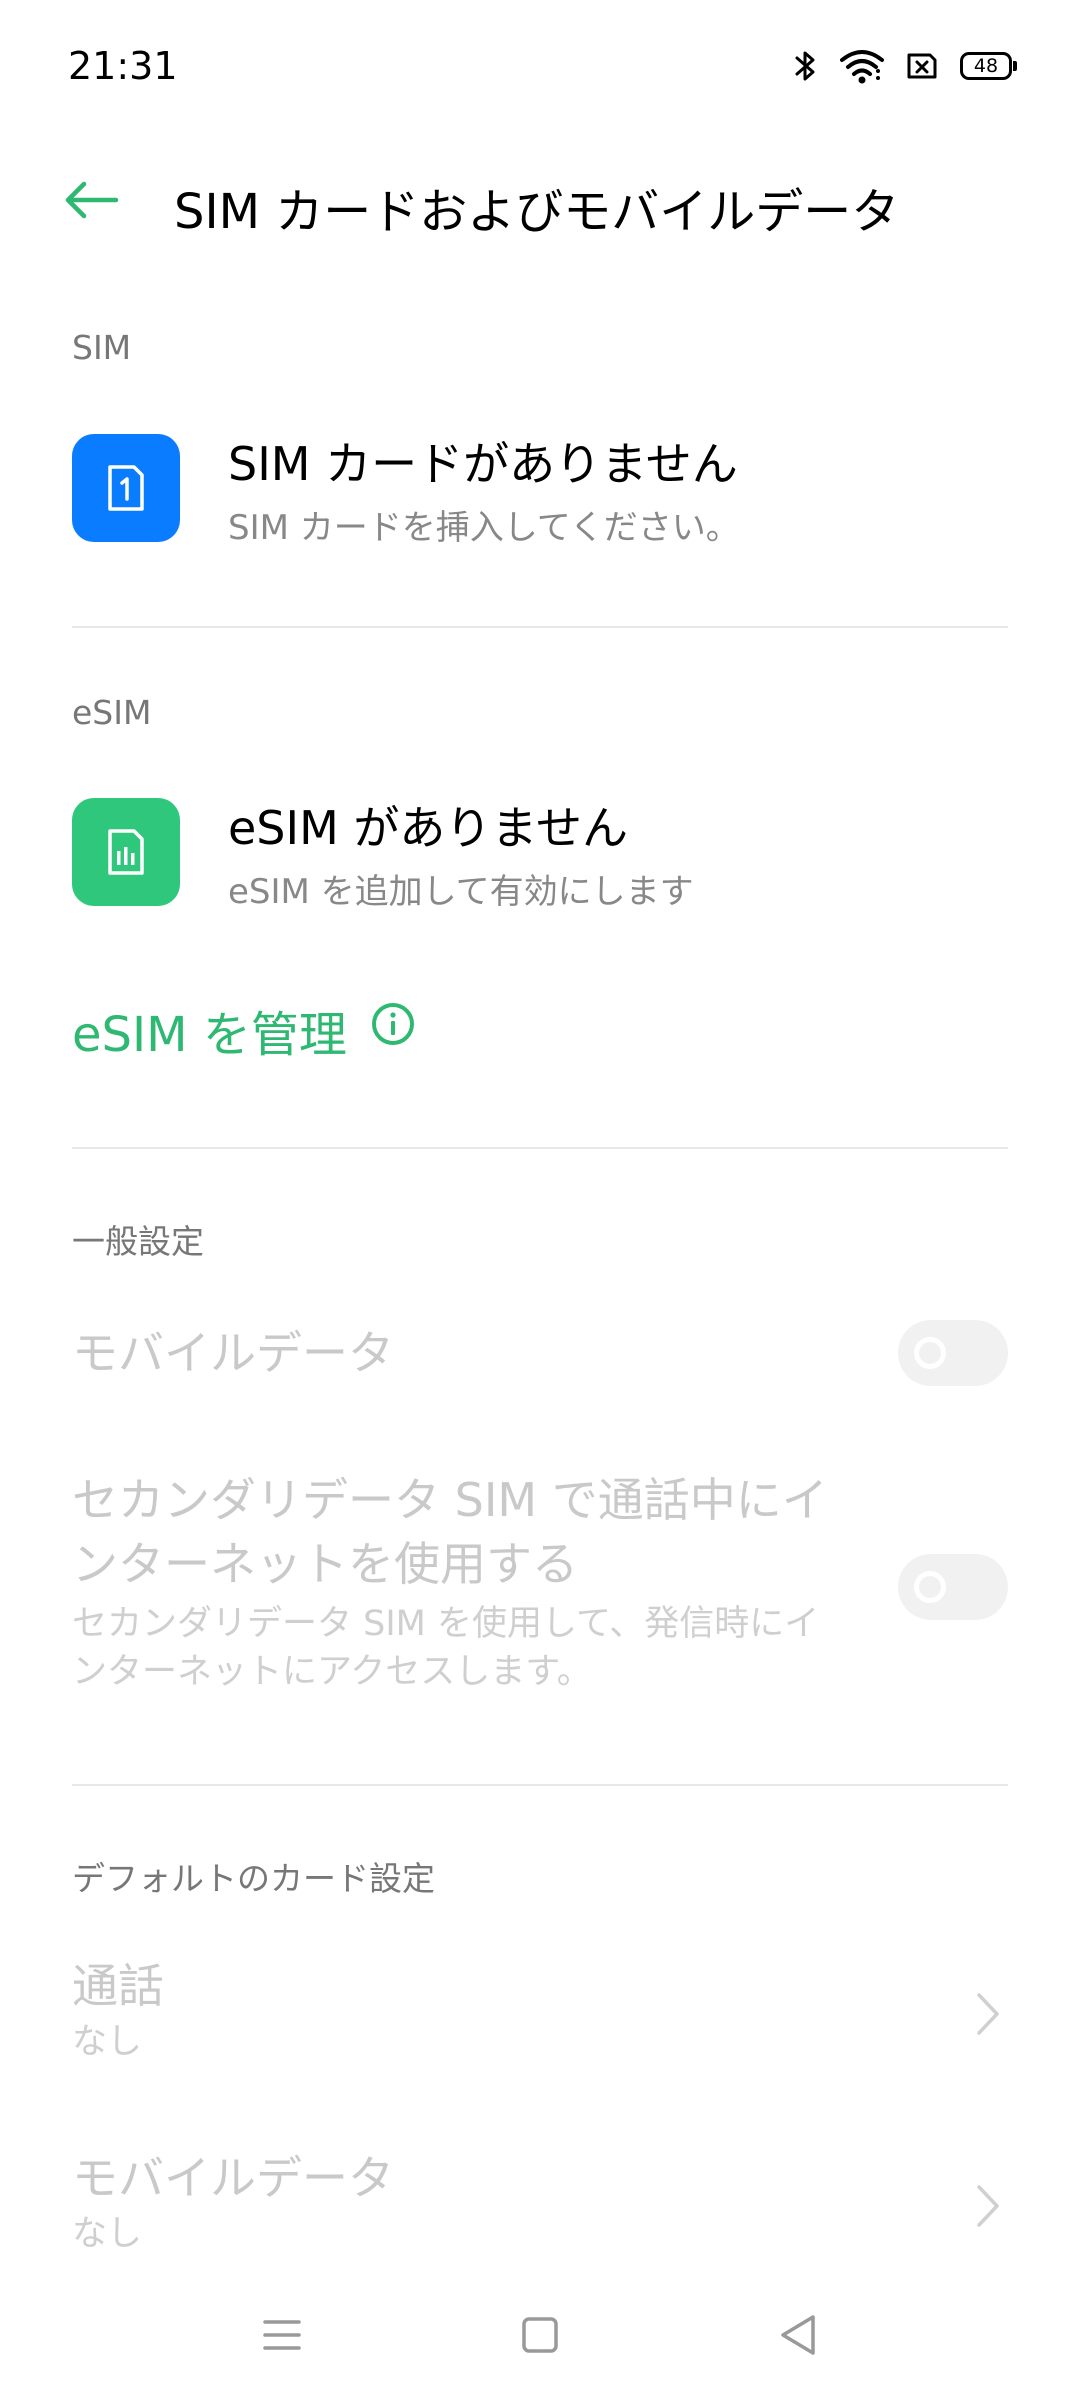 Image resolution: width=1080 pixels, height=2400 pixels. I want to click on mobile-data-setting: モバイルデータ, so click(540, 1354).